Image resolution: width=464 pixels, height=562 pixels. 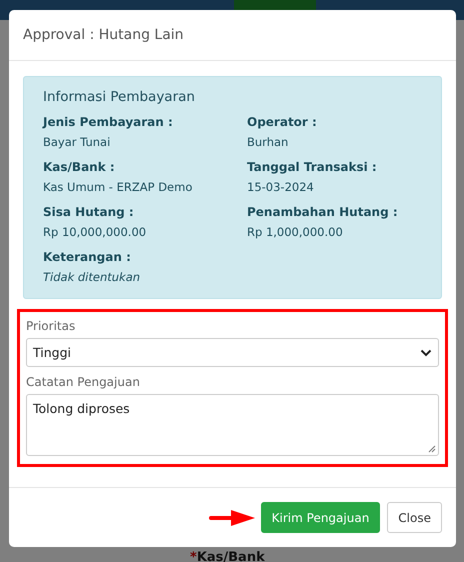 I want to click on info-value: Tidak ditentukan, so click(x=92, y=277).